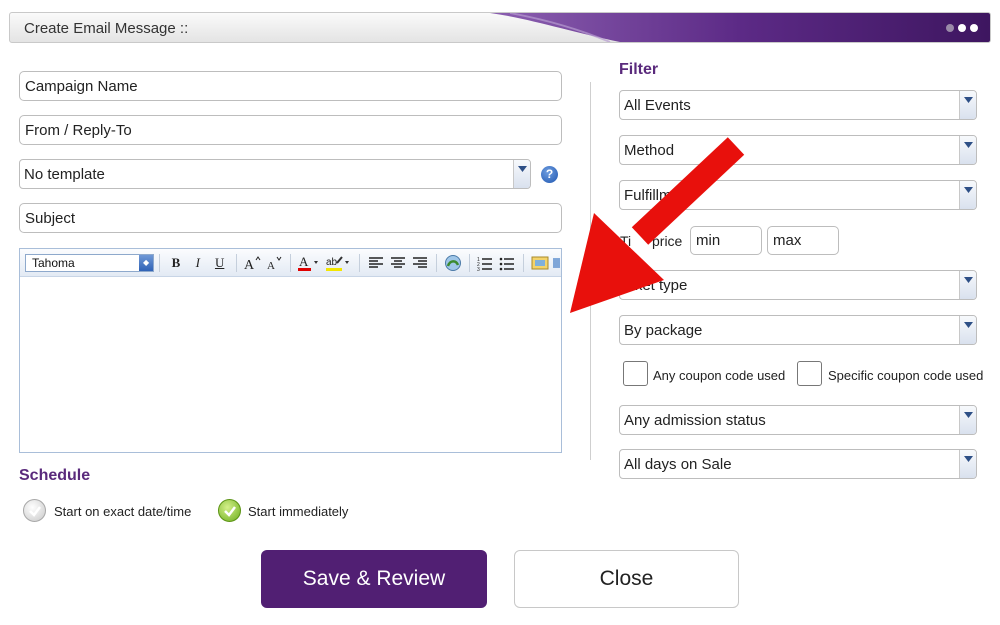 The width and height of the screenshot is (1000, 625). I want to click on days-on-sale-select: All days on Sale, so click(798, 464).